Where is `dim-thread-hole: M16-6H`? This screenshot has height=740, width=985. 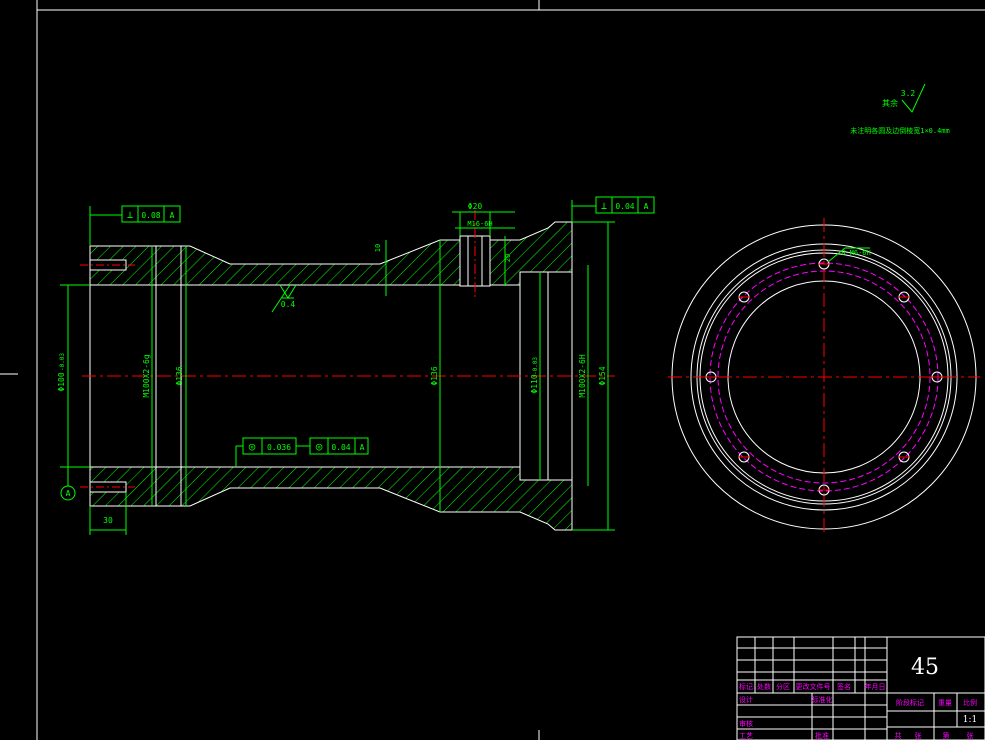
dim-thread-hole: M16-6H is located at coordinates (479, 224).